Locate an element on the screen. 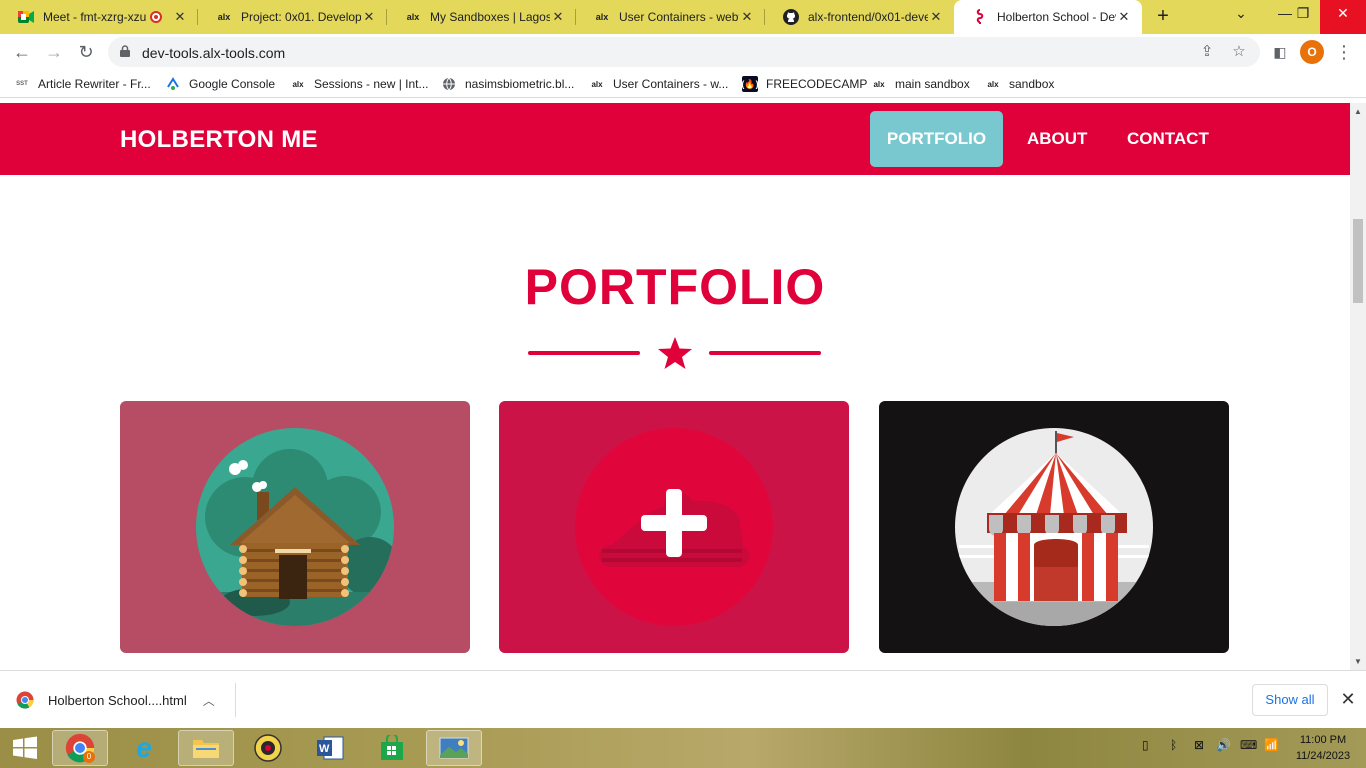  tab-holberton: Holberton School - Dev ✕ is located at coordinates (1048, 17).